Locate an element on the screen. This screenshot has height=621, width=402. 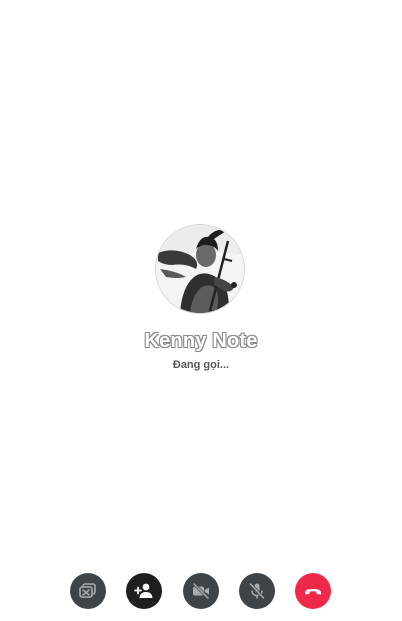
screen-share-button is located at coordinates (88, 591).